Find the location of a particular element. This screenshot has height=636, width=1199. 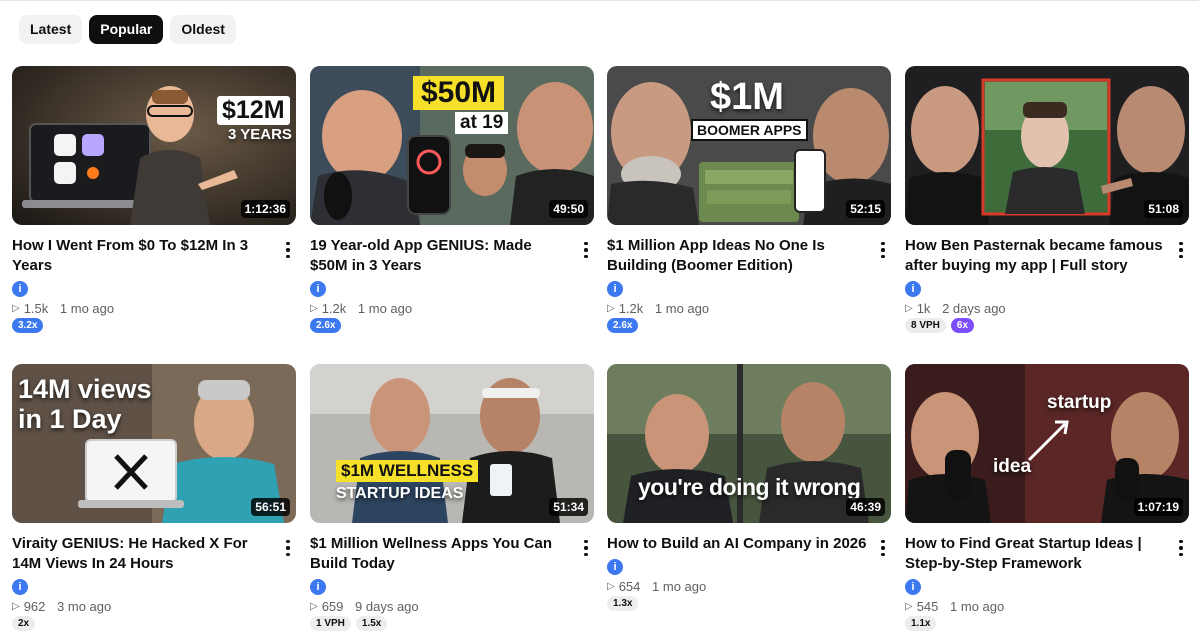

performance-badges: 3.2x is located at coordinates (154, 325).